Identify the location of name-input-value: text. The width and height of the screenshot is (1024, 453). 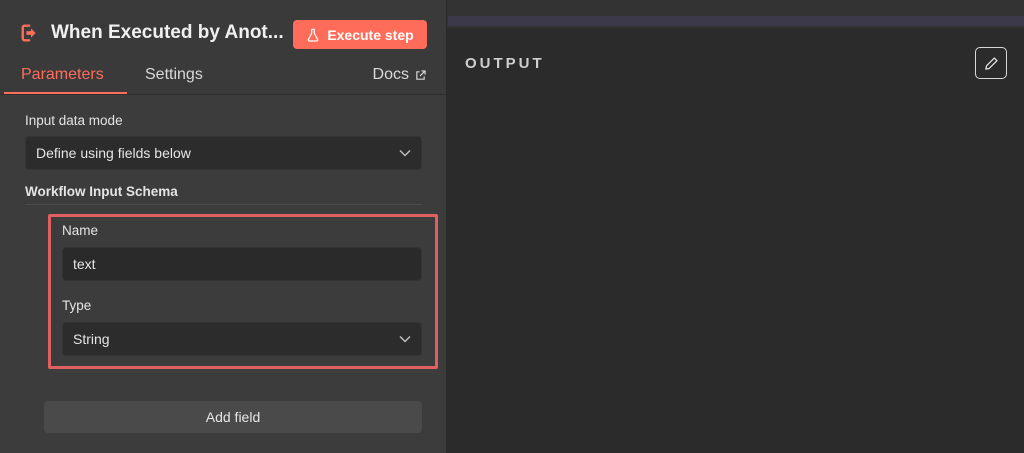
(84, 264).